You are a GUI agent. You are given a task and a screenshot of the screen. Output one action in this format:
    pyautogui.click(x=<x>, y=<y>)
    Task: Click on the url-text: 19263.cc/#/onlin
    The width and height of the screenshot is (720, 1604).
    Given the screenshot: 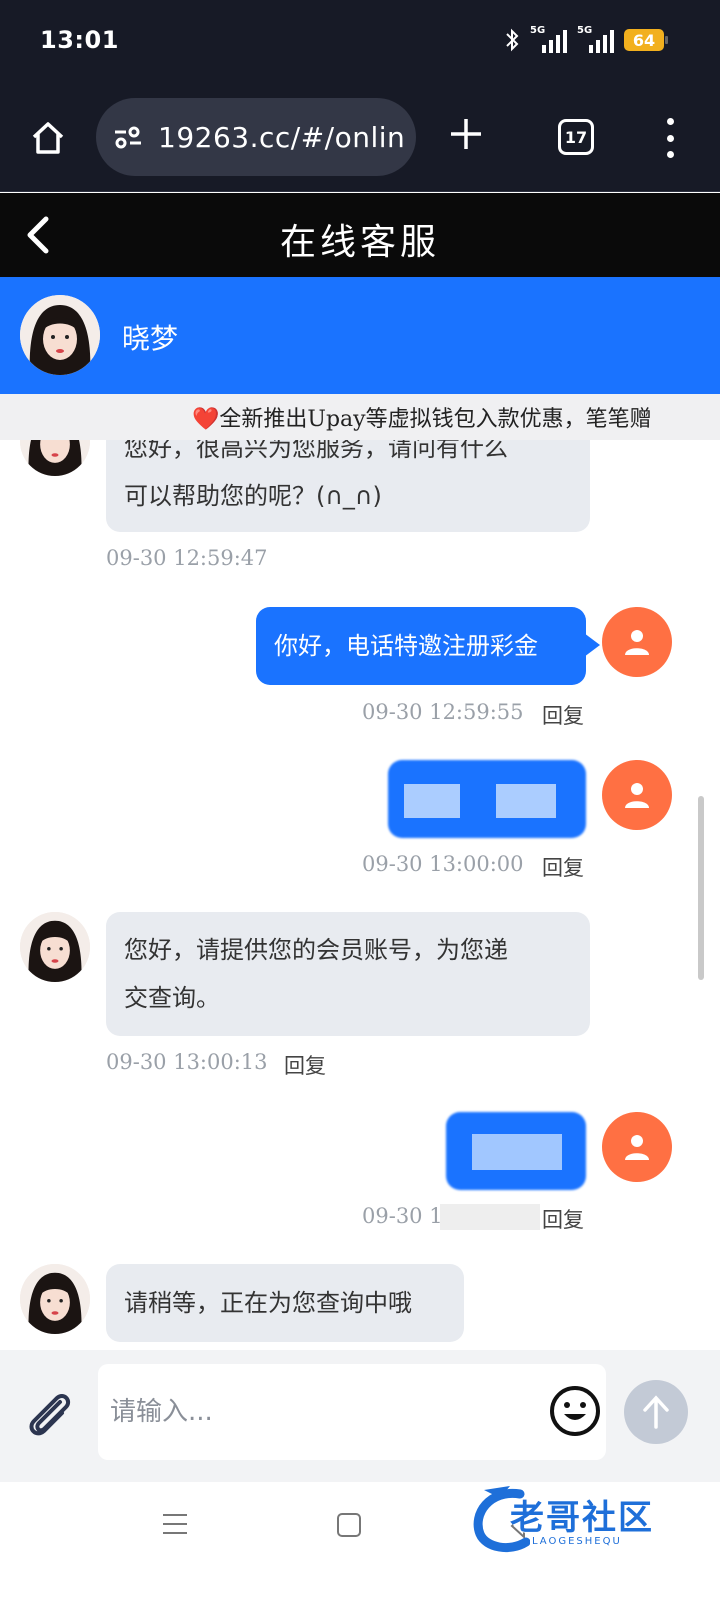 What is the action you would take?
    pyautogui.click(x=282, y=137)
    